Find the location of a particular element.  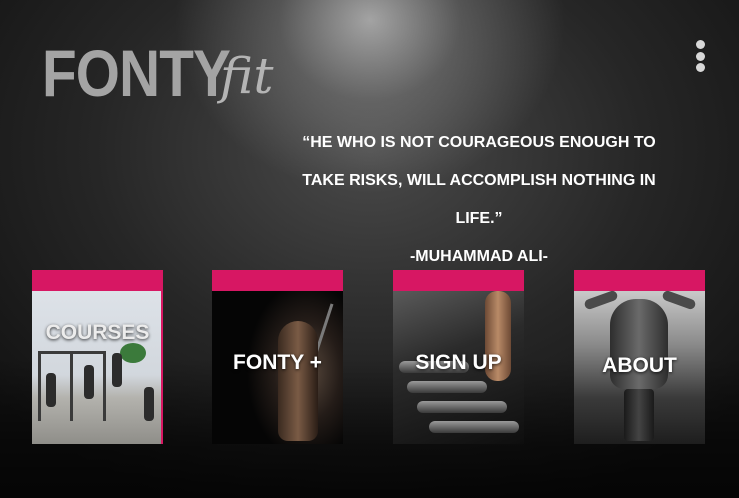

site-logo: FONTY fit is located at coordinates (157, 73).